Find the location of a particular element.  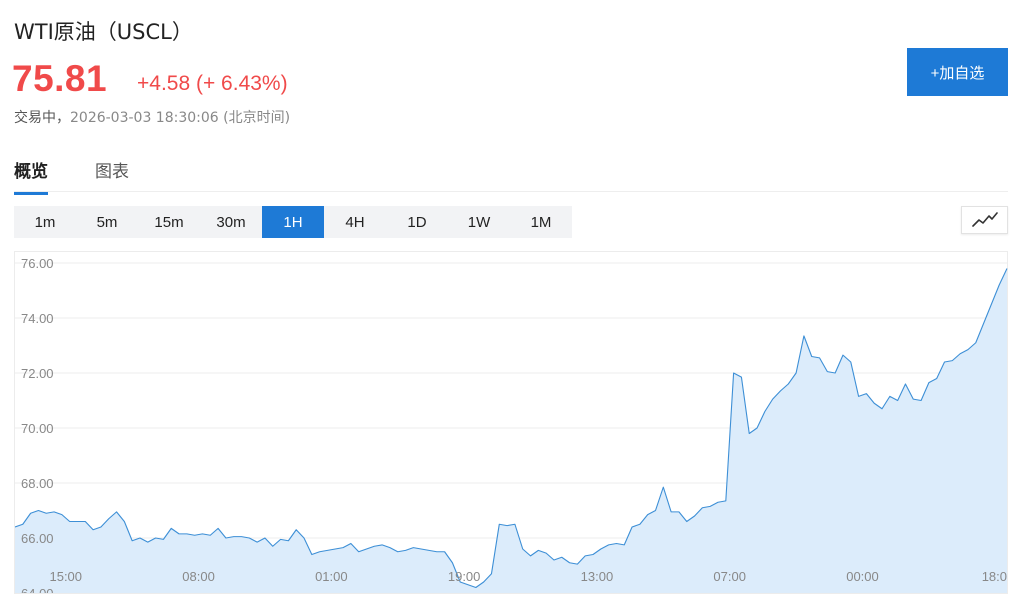

x-tick-label-3: 19:00 is located at coordinates (464, 576).